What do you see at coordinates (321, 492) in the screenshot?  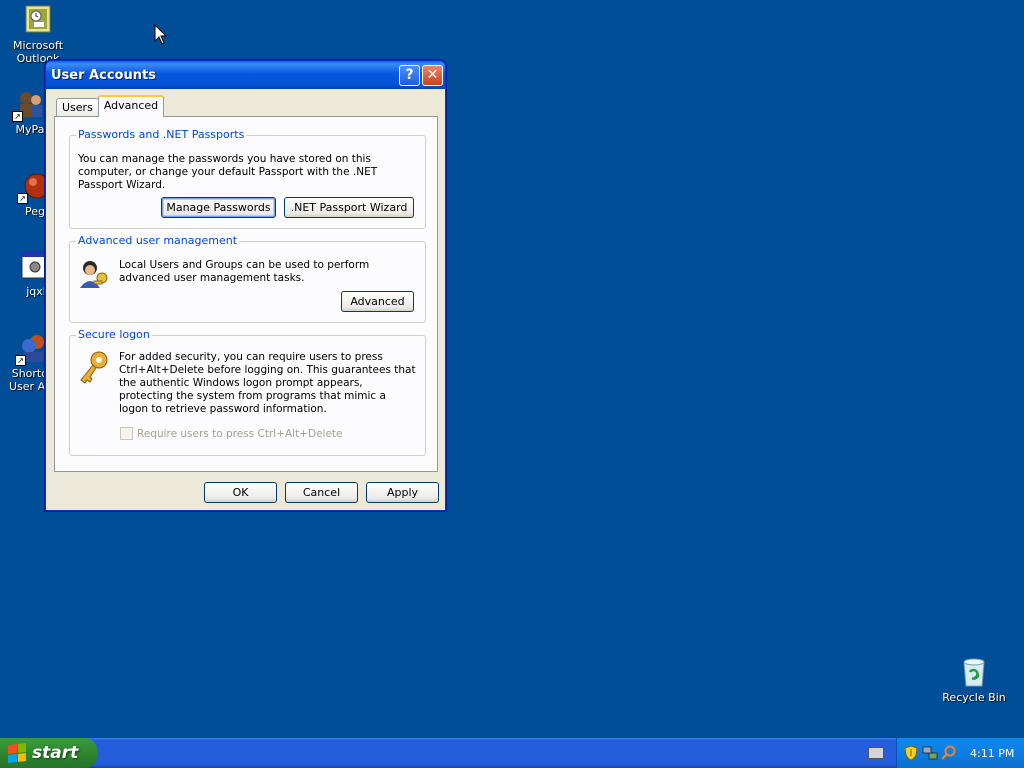 I see `cancel-button: Cancel` at bounding box center [321, 492].